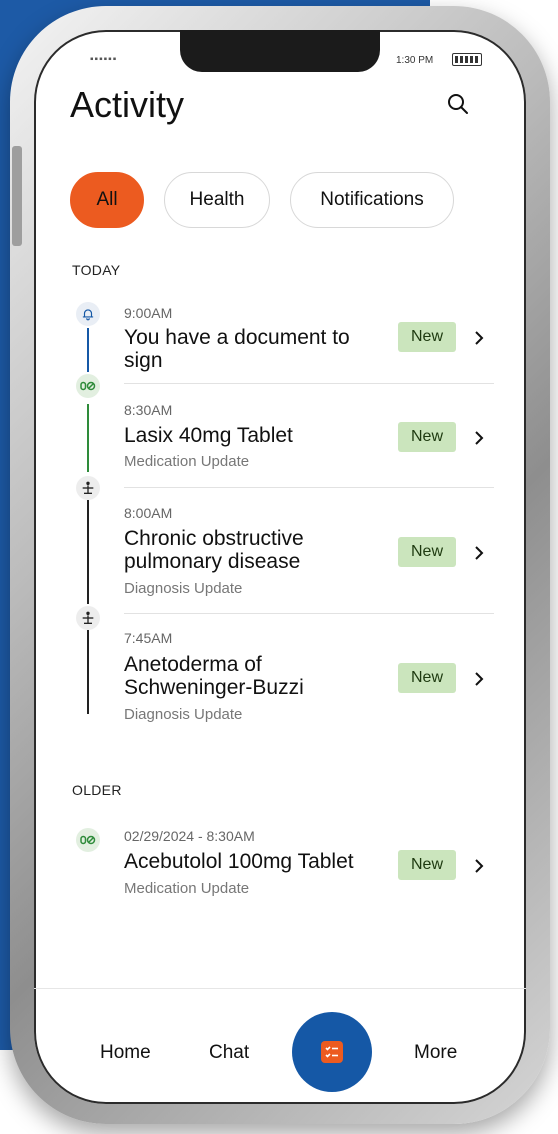 The width and height of the screenshot is (558, 1134). I want to click on filter-chip-notifications: Notifications, so click(372, 200).